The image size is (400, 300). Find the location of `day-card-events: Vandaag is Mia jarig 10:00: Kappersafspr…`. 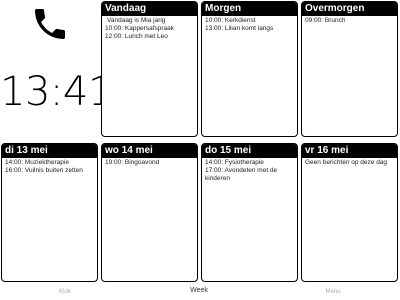

day-card-events: Vandaag is Mia jarig 10:00: Kappersafspr… is located at coordinates (149, 29).